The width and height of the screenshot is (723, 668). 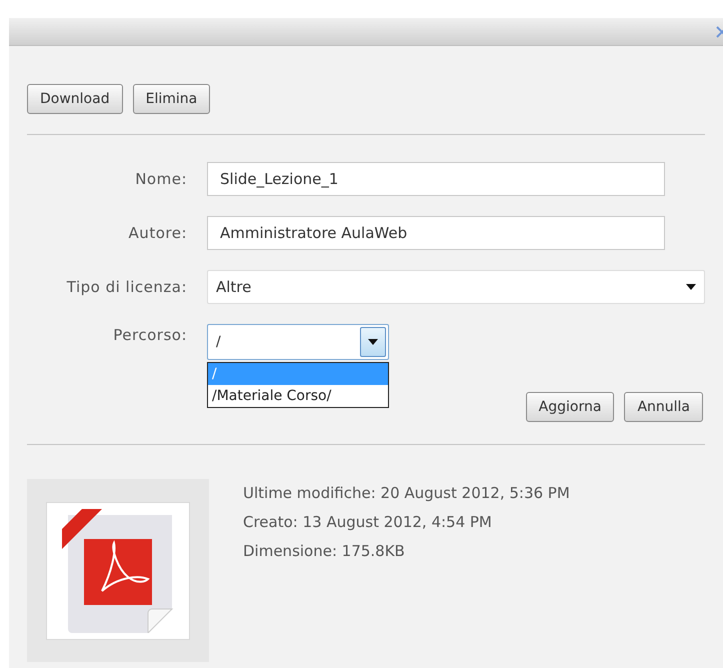 What do you see at coordinates (158, 233) in the screenshot?
I see `field-label: Autore:` at bounding box center [158, 233].